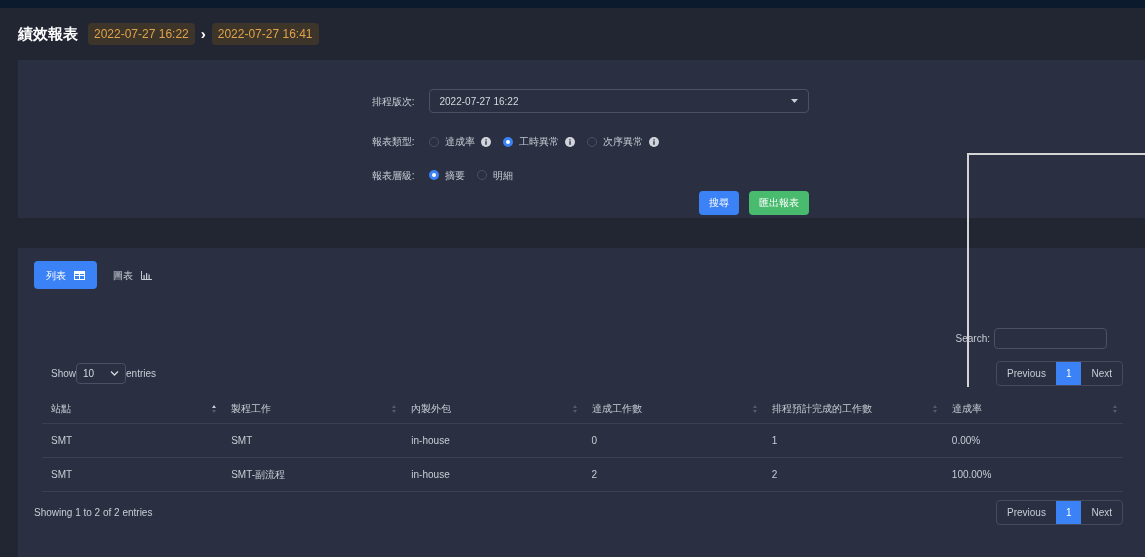  What do you see at coordinates (502, 175) in the screenshot?
I see `radio-label: 明細` at bounding box center [502, 175].